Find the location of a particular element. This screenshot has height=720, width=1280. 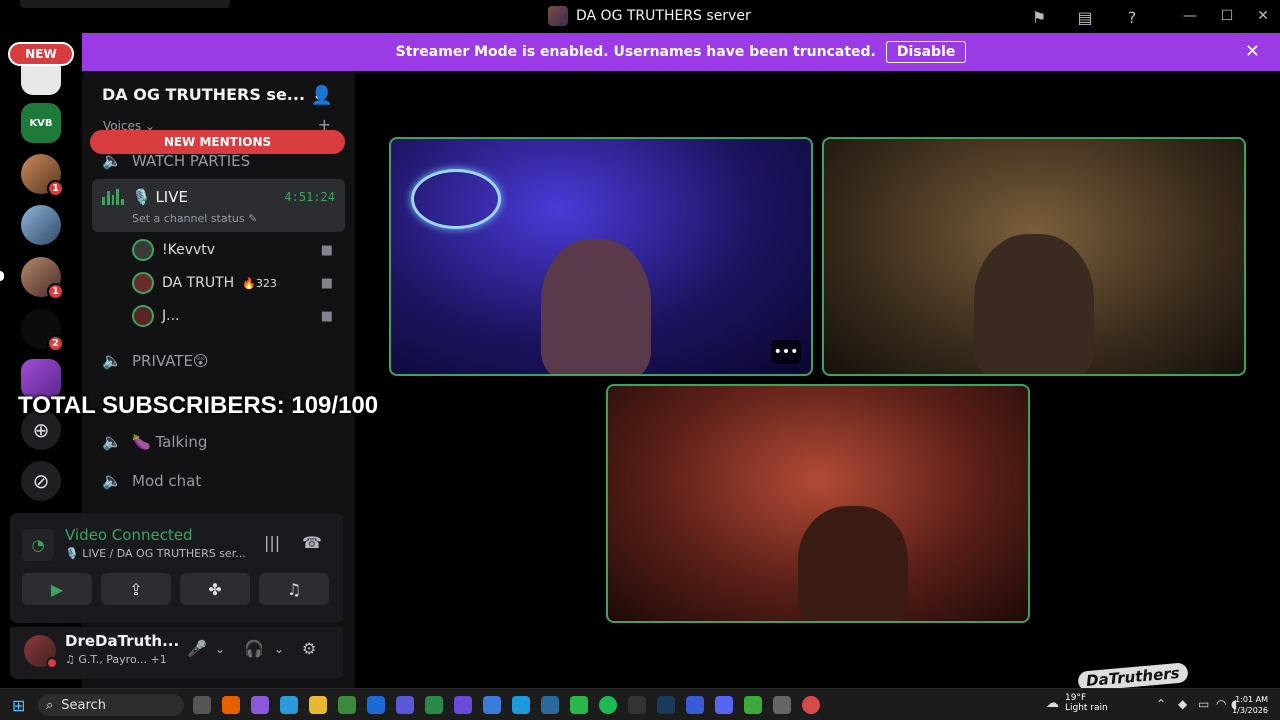

headset-icon: 🎧 is located at coordinates (254, 648).